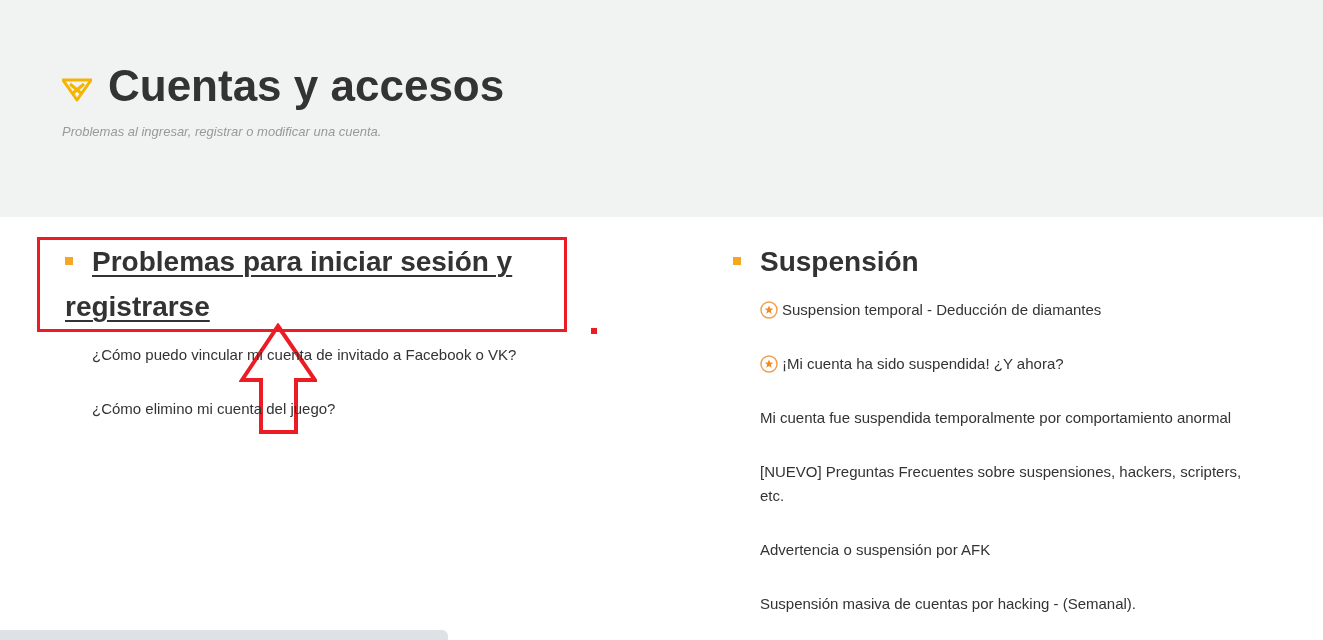  Describe the element at coordinates (996, 418) in the screenshot. I see `article-link: Mi cuenta fue suspendida temporalmente por comportamiento anormal` at that location.